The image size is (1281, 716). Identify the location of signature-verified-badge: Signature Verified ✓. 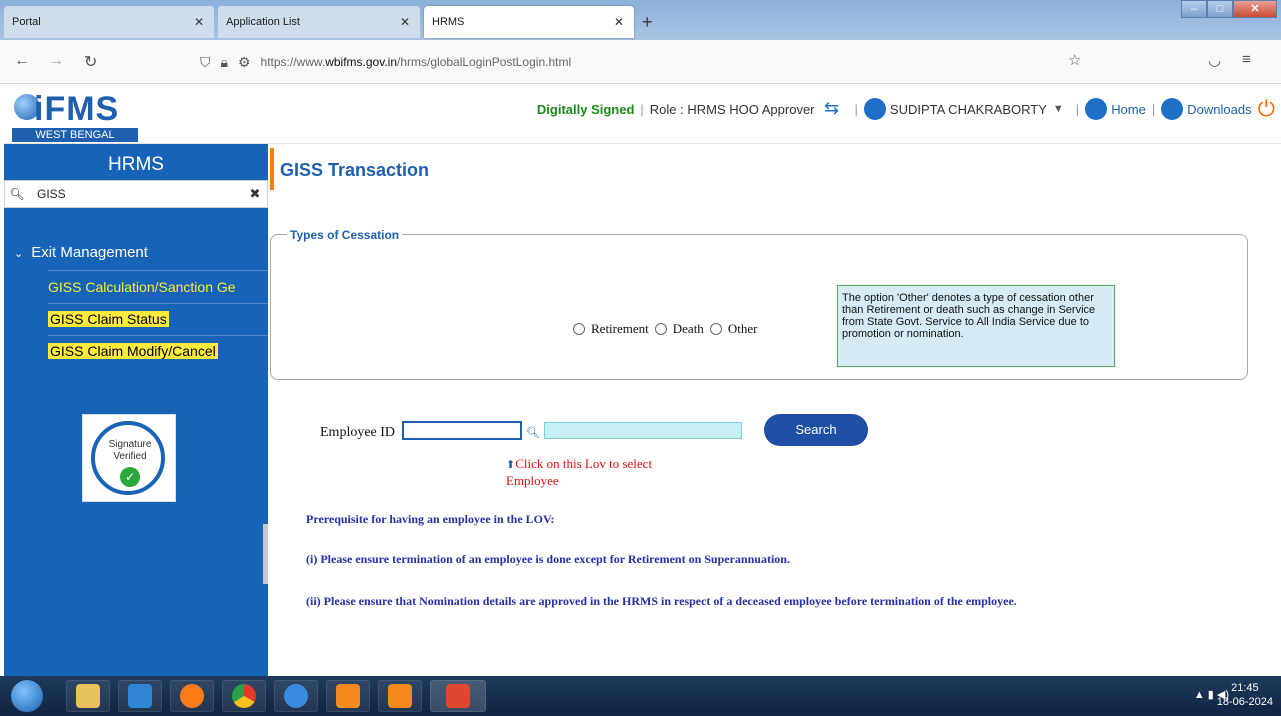
(129, 458).